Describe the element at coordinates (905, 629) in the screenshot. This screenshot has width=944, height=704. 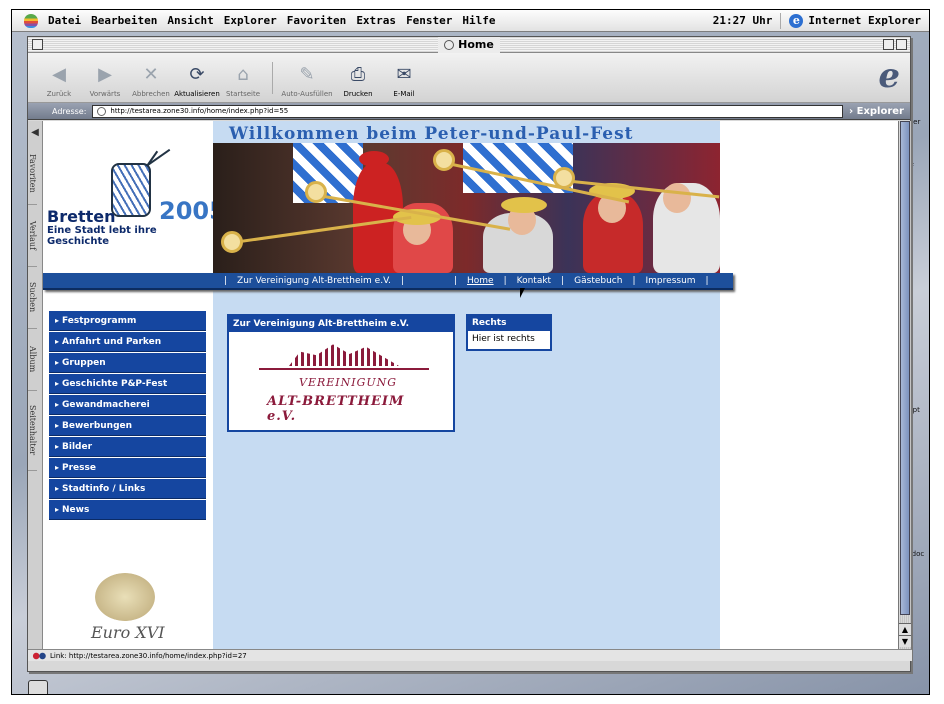
I see `scroll-up-icon: ▲` at that location.